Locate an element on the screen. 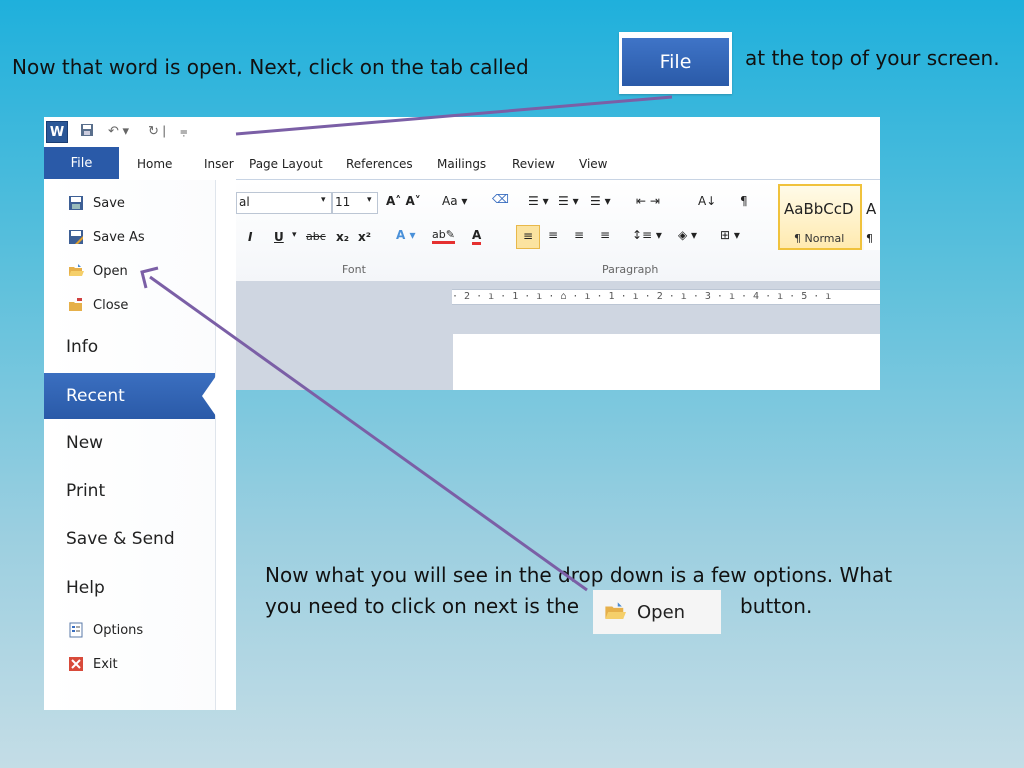  file-connector-line is located at coordinates (454, 115).